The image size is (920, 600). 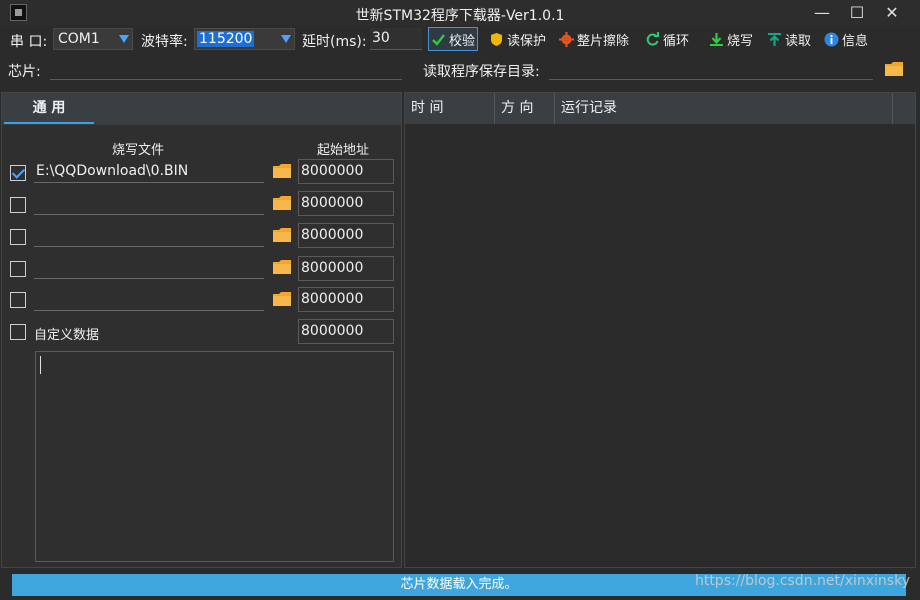 I want to click on verify-label: 校验, so click(x=462, y=41).